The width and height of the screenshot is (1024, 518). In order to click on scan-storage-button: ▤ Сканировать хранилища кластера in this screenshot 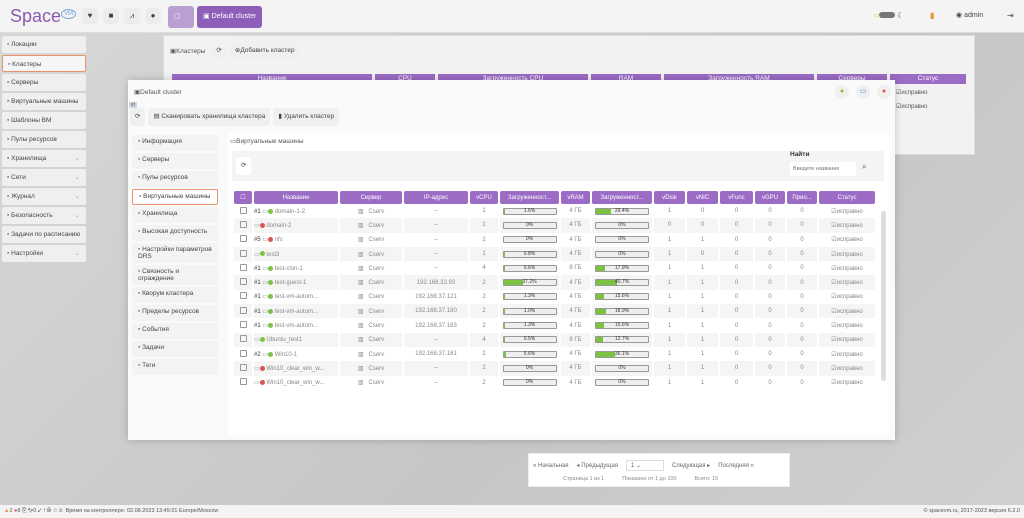, I will do `click(209, 117)`.